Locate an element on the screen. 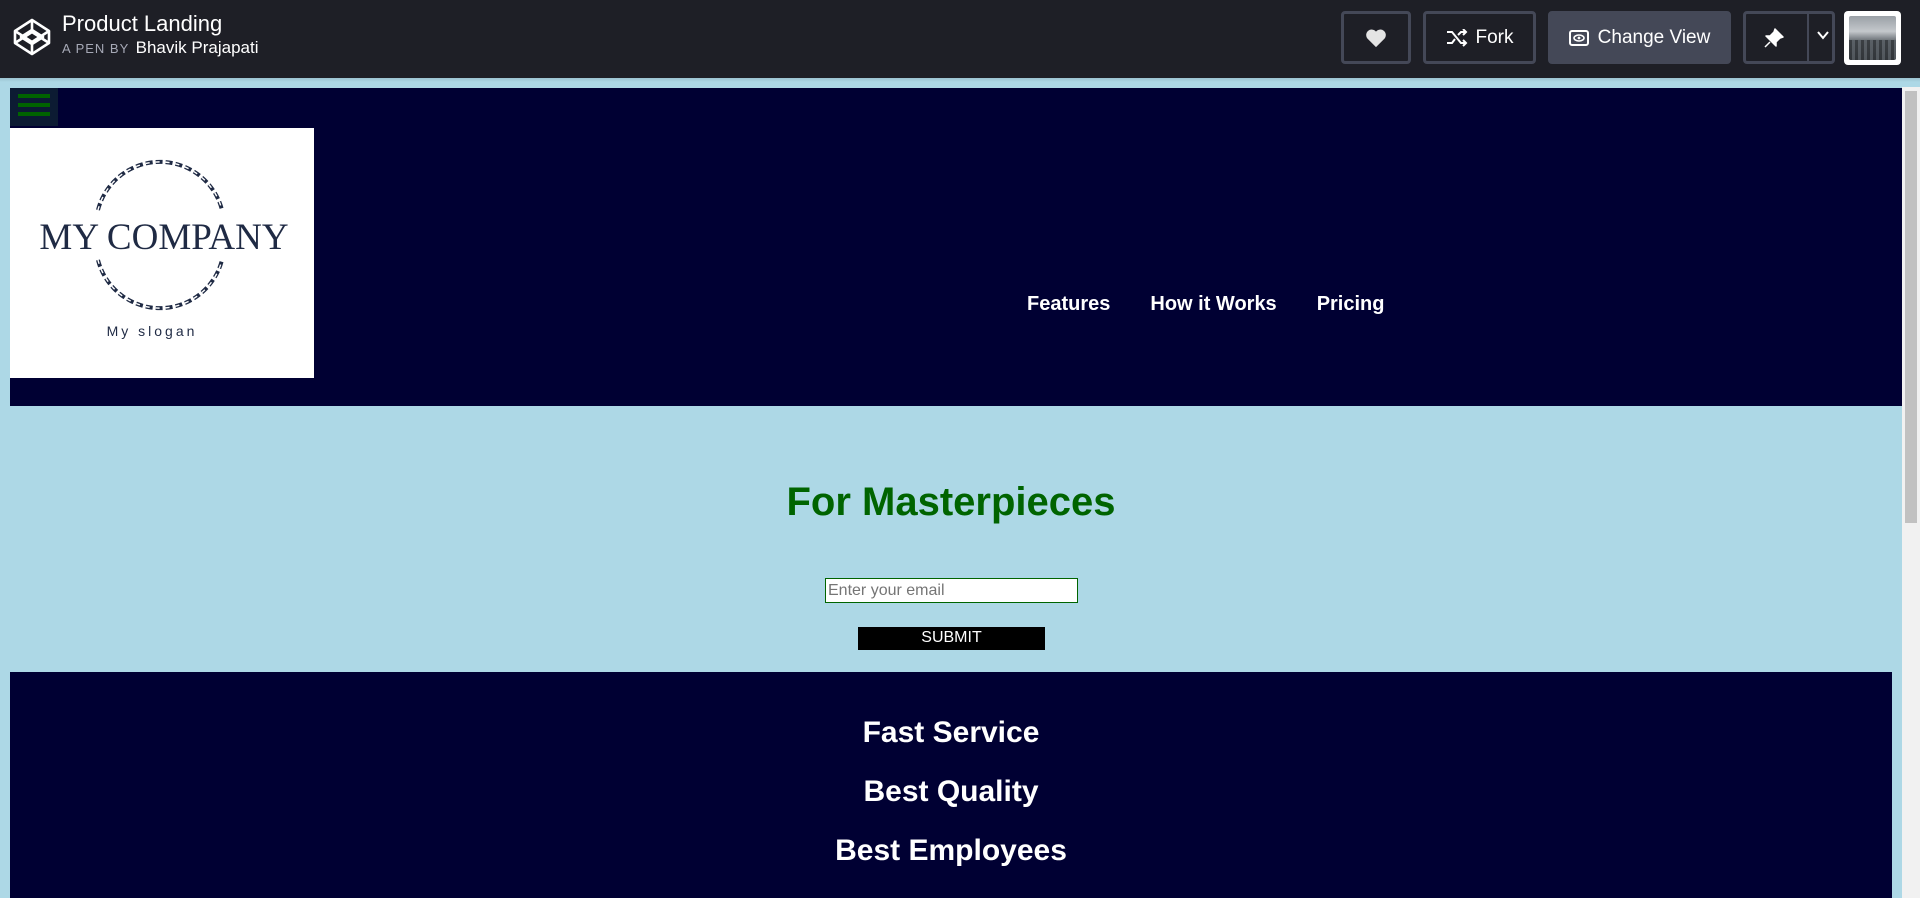  logo-graphic: MY COMPANY My slogan is located at coordinates (164, 249).